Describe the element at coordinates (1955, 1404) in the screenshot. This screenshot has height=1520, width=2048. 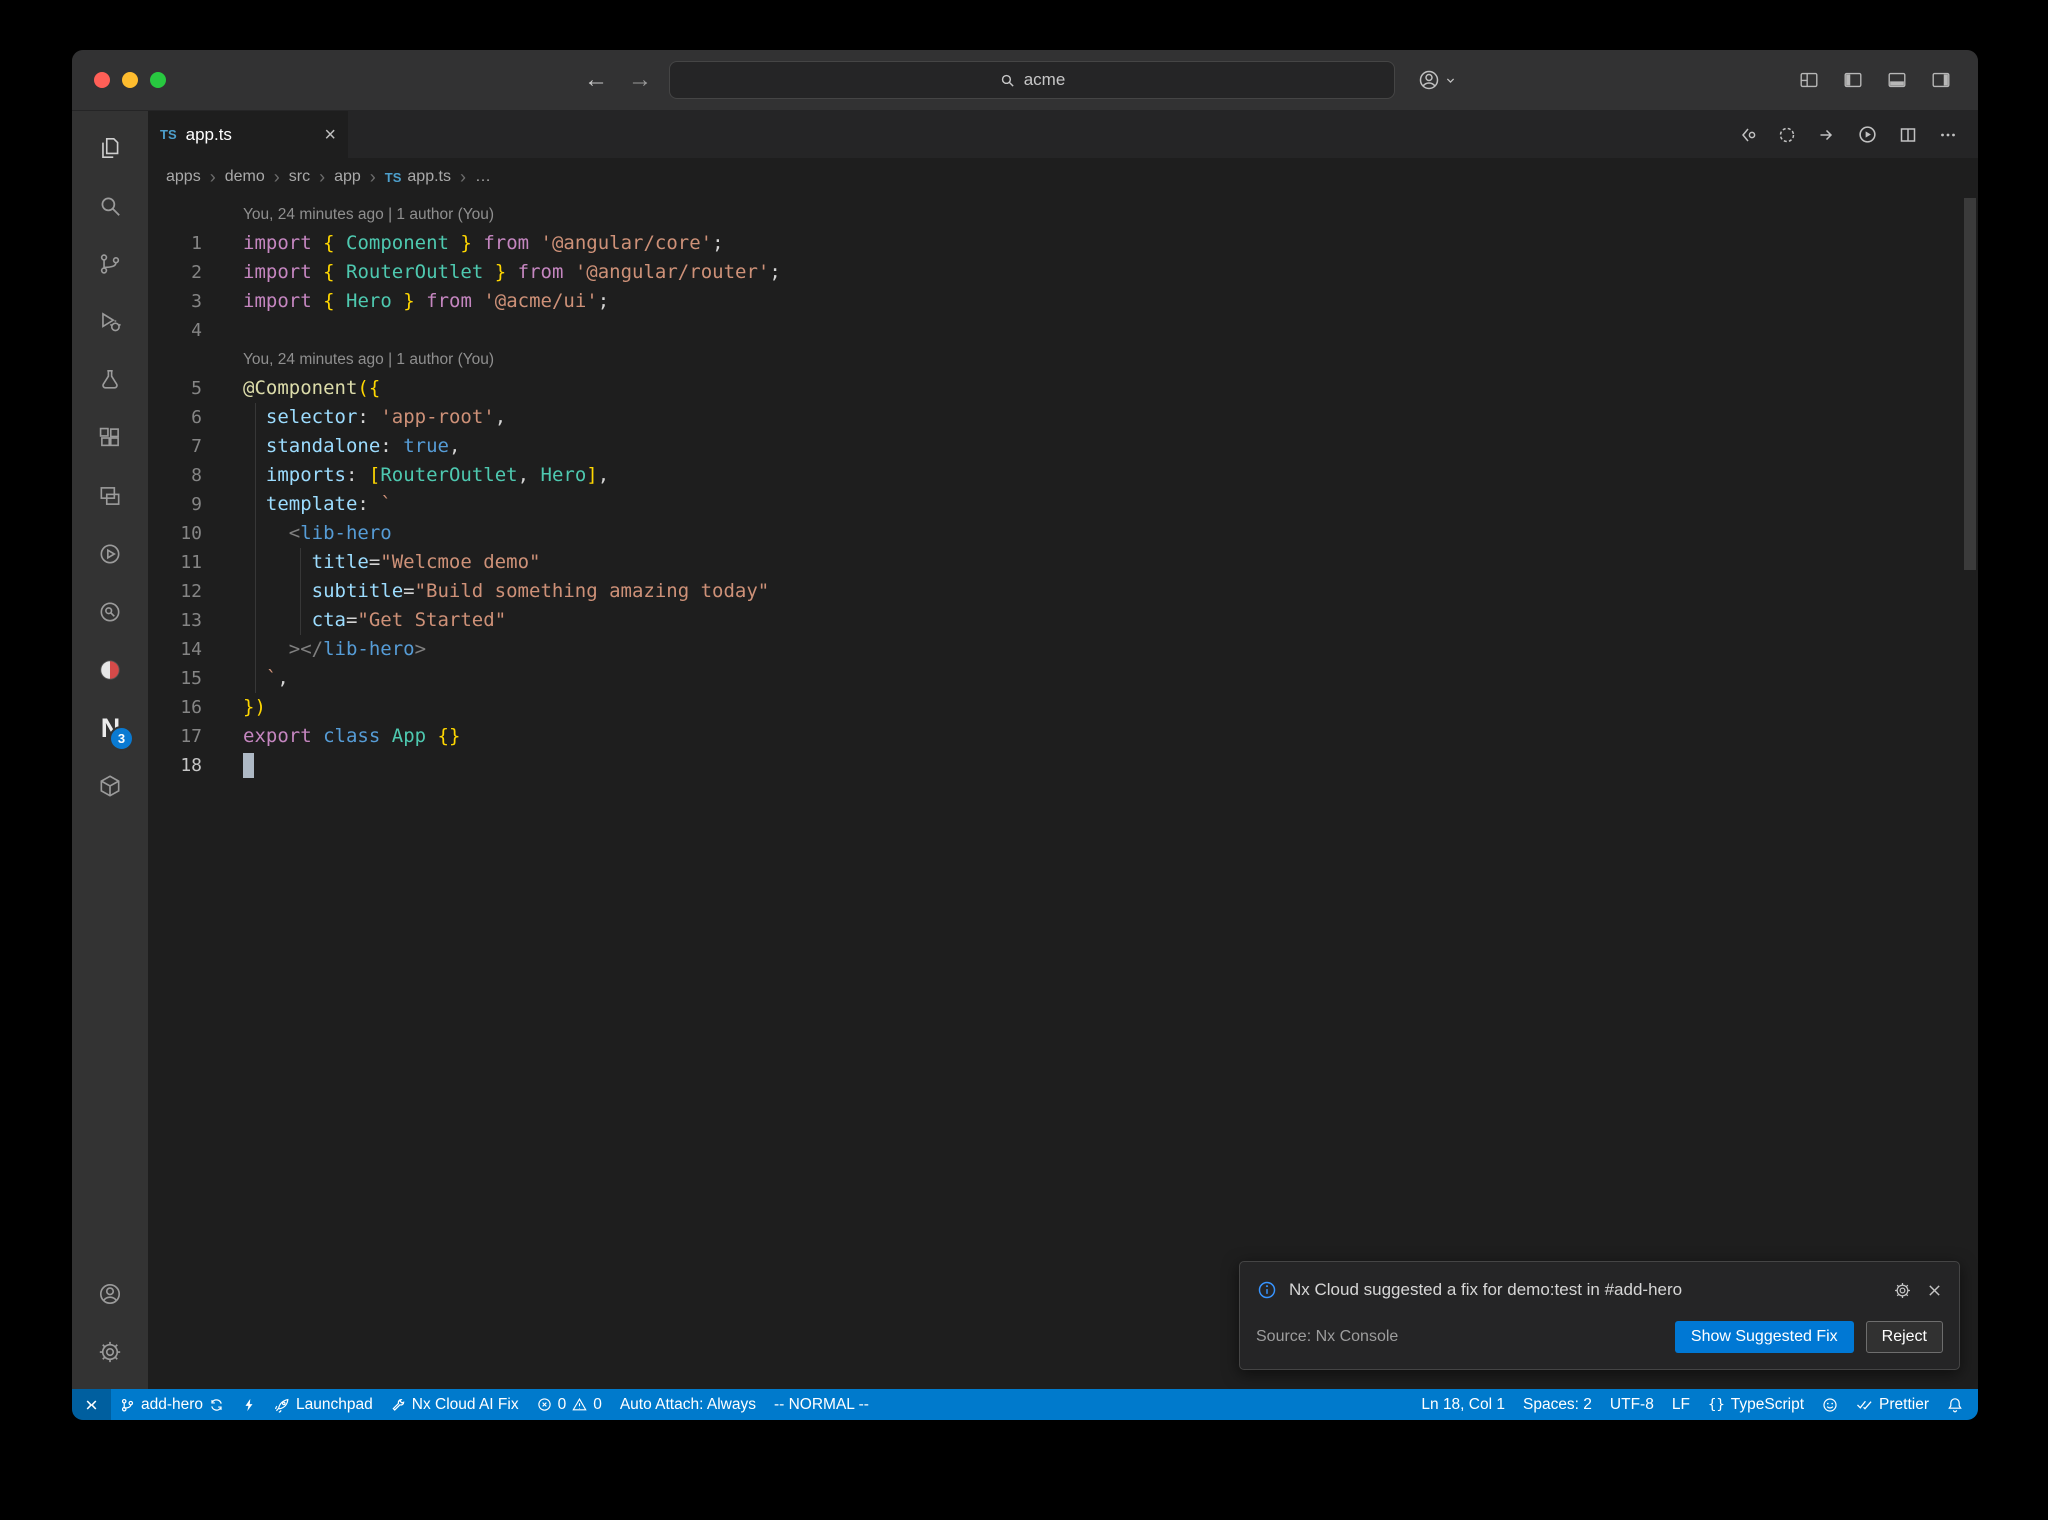
I see `notifications-status` at that location.